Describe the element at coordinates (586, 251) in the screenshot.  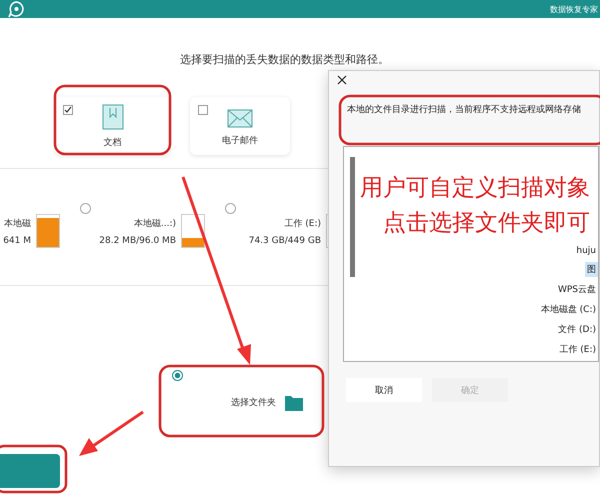
I see `tree-item: huju` at that location.